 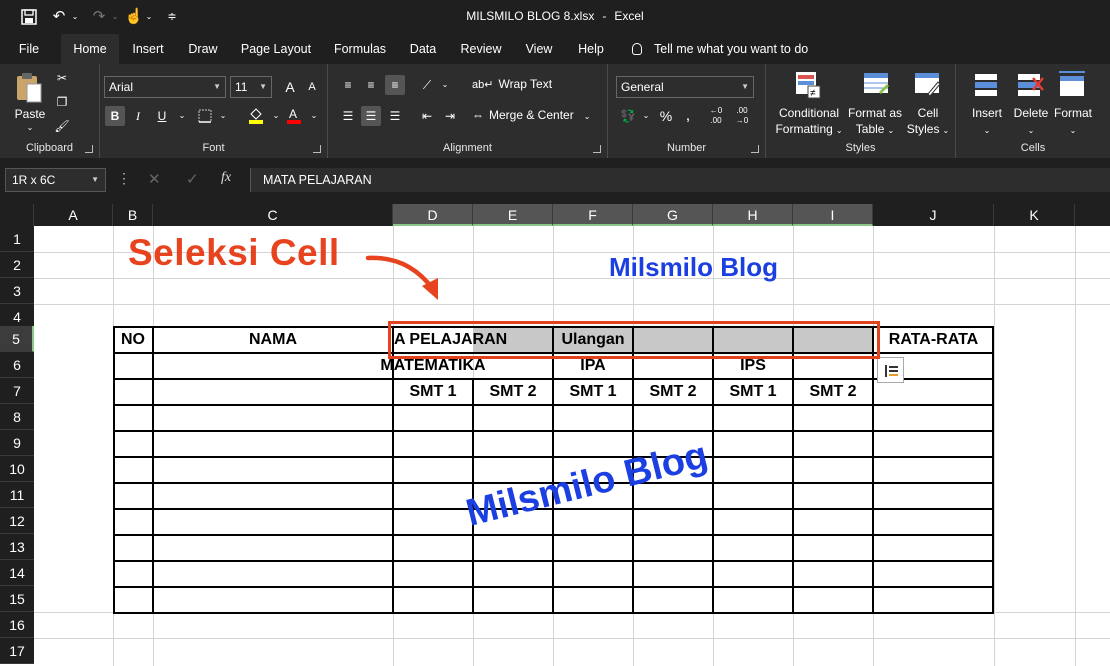 What do you see at coordinates (17, 215) in the screenshot?
I see `select-all-corner` at bounding box center [17, 215].